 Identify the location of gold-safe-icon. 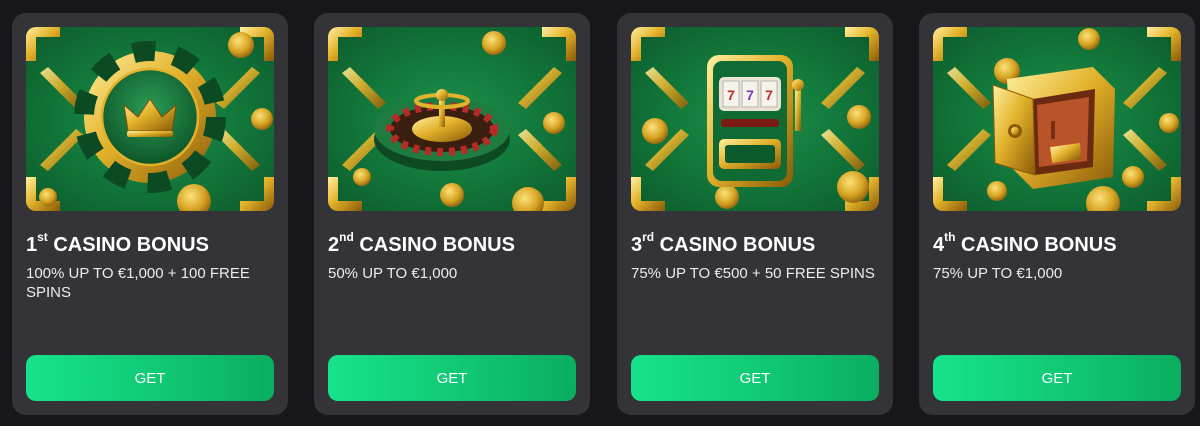
(1057, 119).